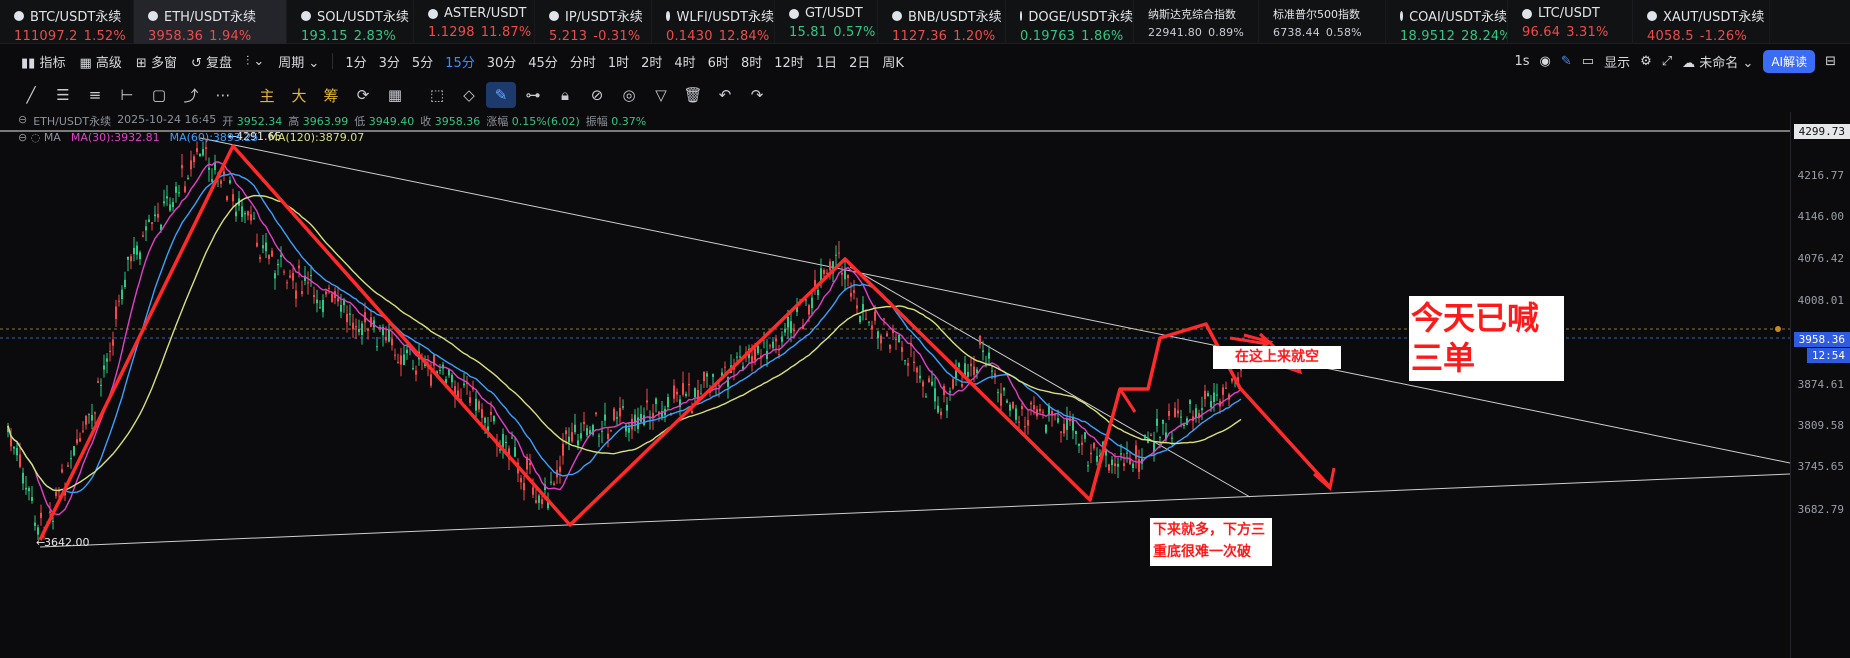 This screenshot has height=658, width=1850. Describe the element at coordinates (437, 95) in the screenshot. I see `crosshair-icon: ⬚` at that location.